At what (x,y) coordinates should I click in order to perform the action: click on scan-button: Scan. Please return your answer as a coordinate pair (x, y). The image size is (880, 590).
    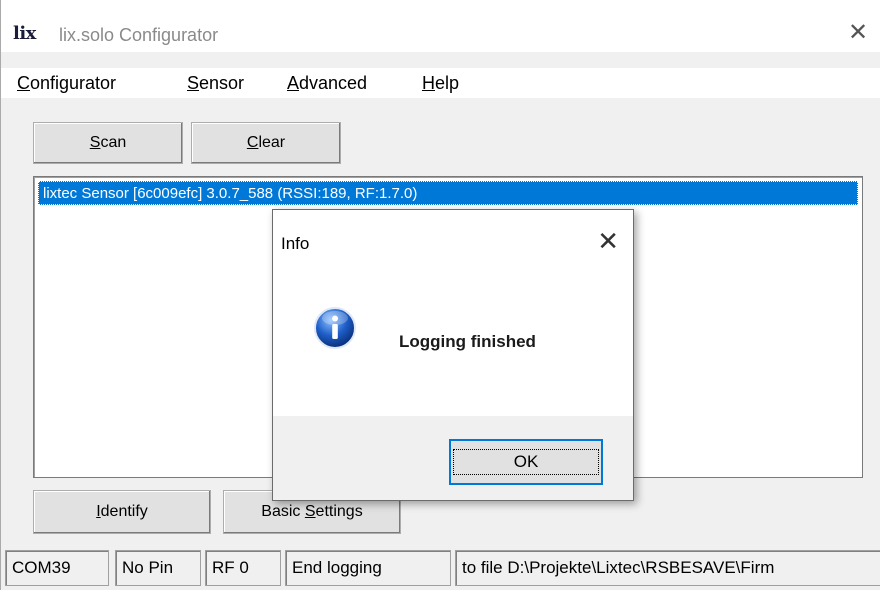
    Looking at the image, I should click on (108, 143).